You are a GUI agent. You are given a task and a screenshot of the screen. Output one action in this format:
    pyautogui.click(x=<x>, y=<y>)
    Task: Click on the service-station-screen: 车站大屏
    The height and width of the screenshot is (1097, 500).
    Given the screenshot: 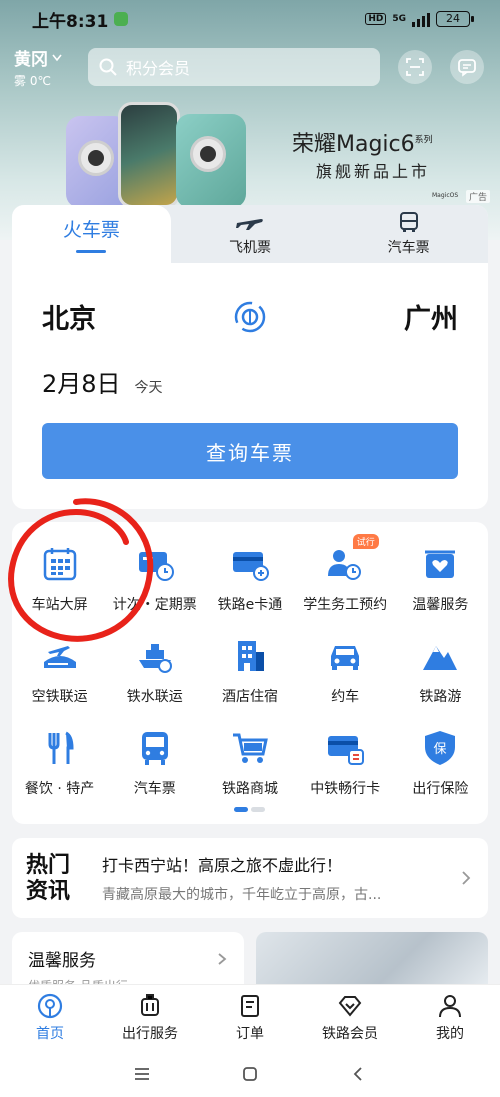 What is the action you would take?
    pyautogui.click(x=59, y=580)
    